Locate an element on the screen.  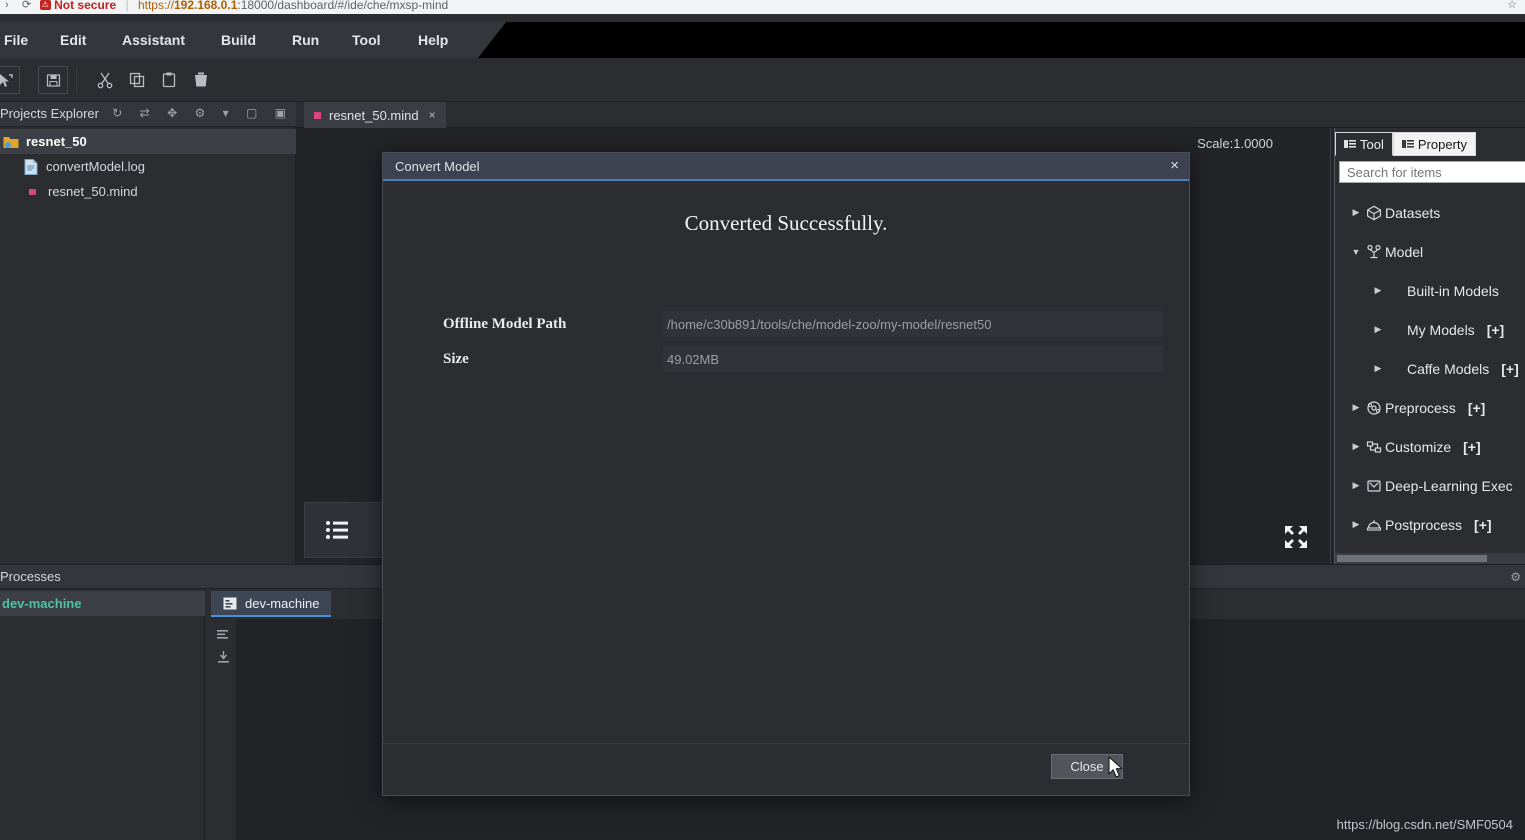
customize-icon is located at coordinates (1374, 447).